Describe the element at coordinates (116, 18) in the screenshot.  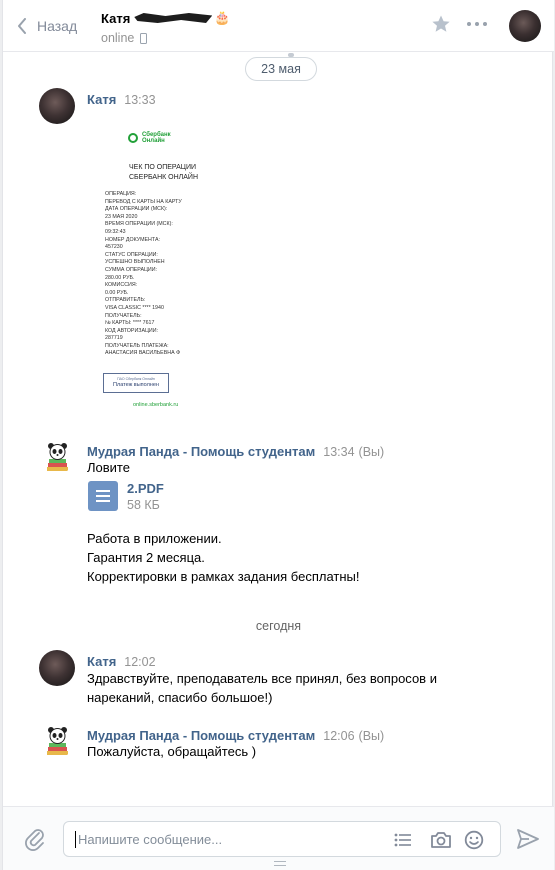
I see `peer-name: Катя` at that location.